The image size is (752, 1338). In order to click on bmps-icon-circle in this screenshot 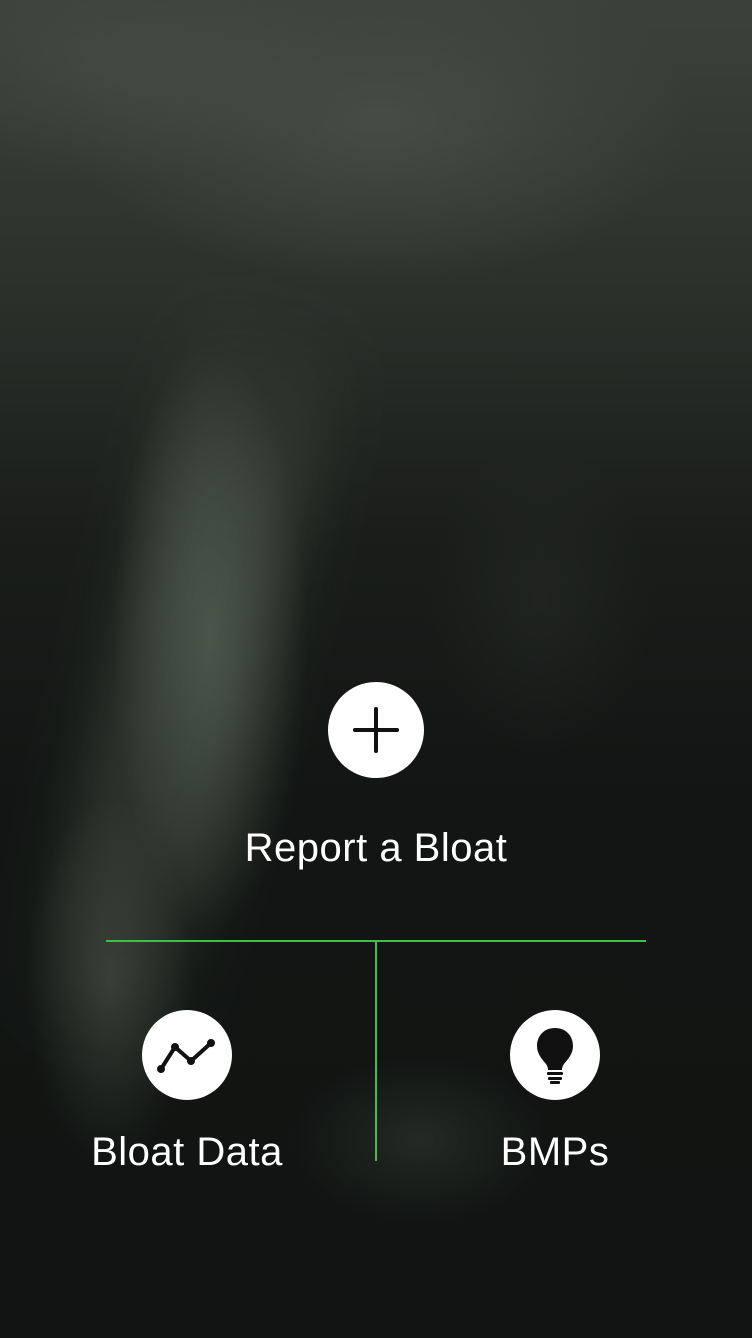, I will do `click(555, 1055)`.